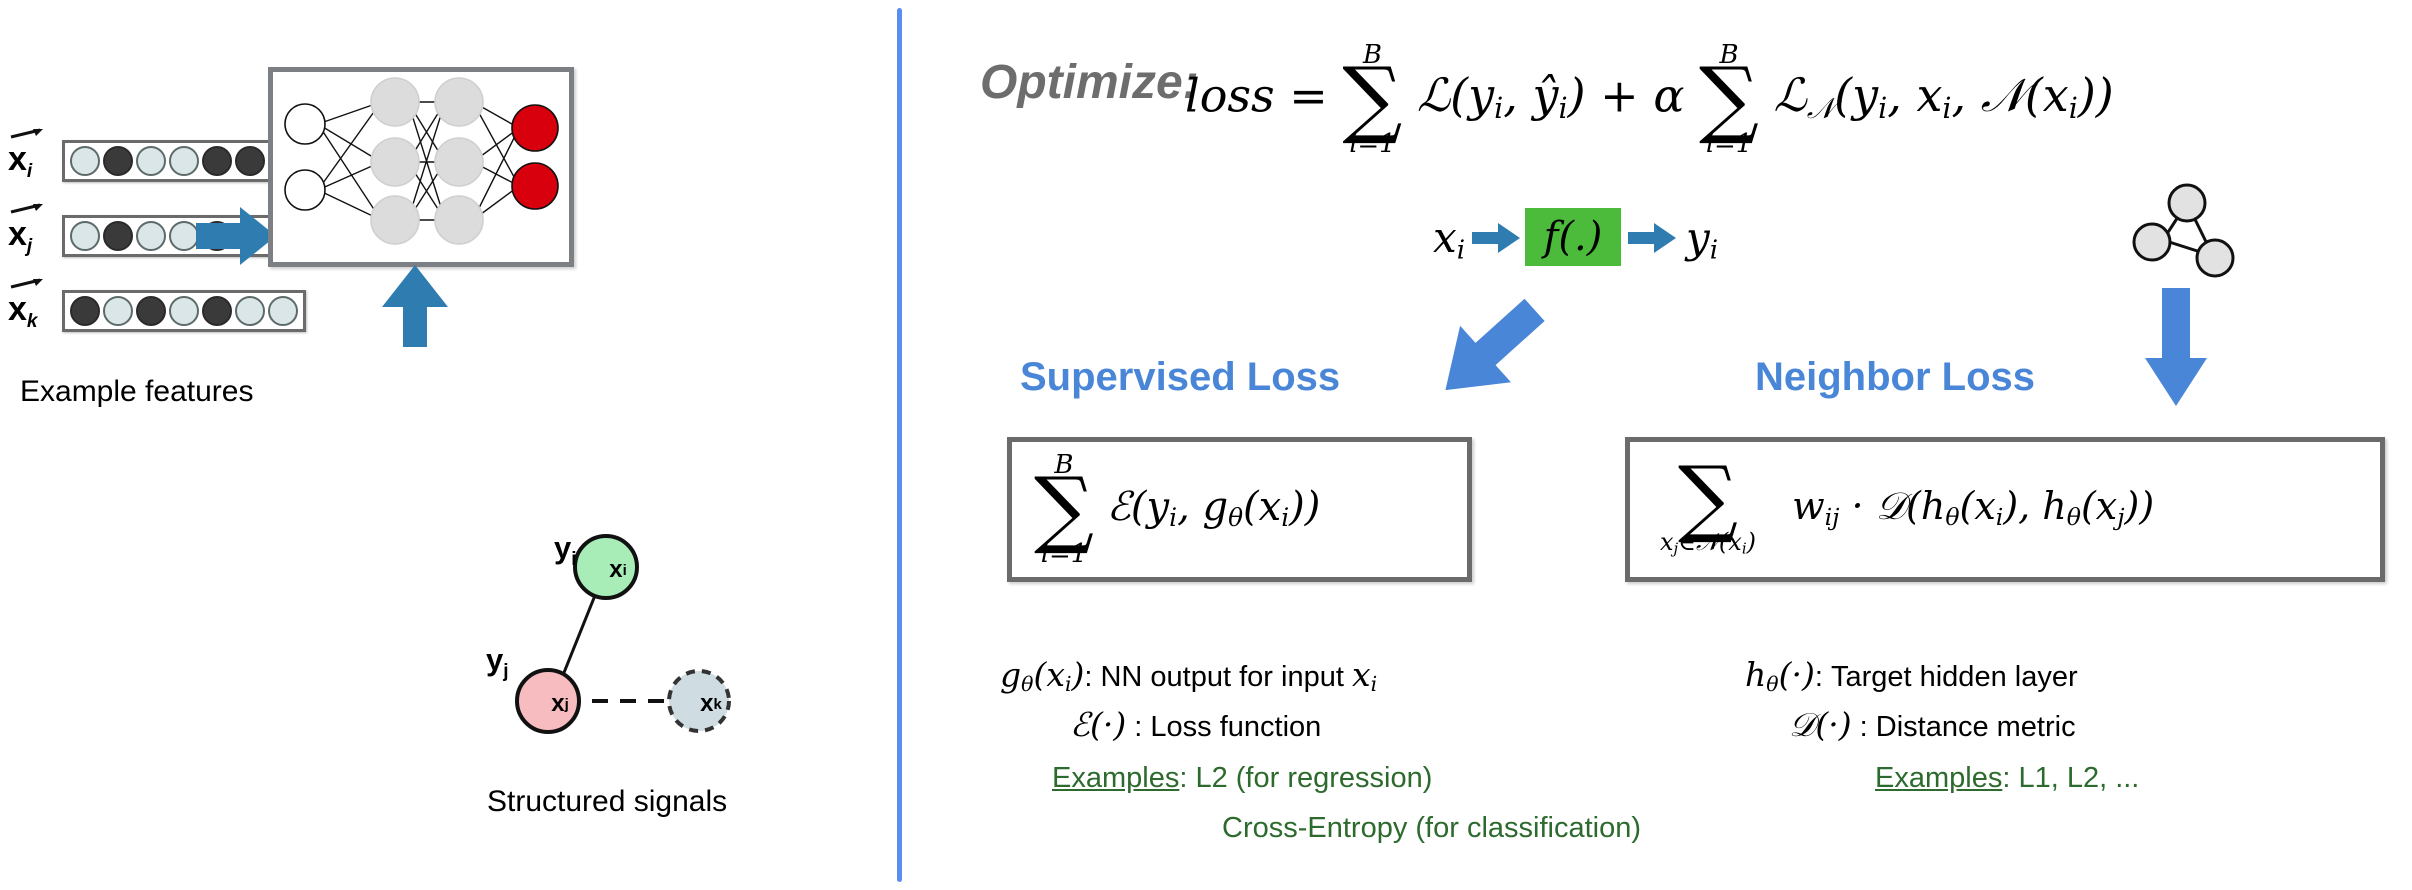 This screenshot has width=2412, height=890. I want to click on neighbor-graph-icon, so click(2183, 230).